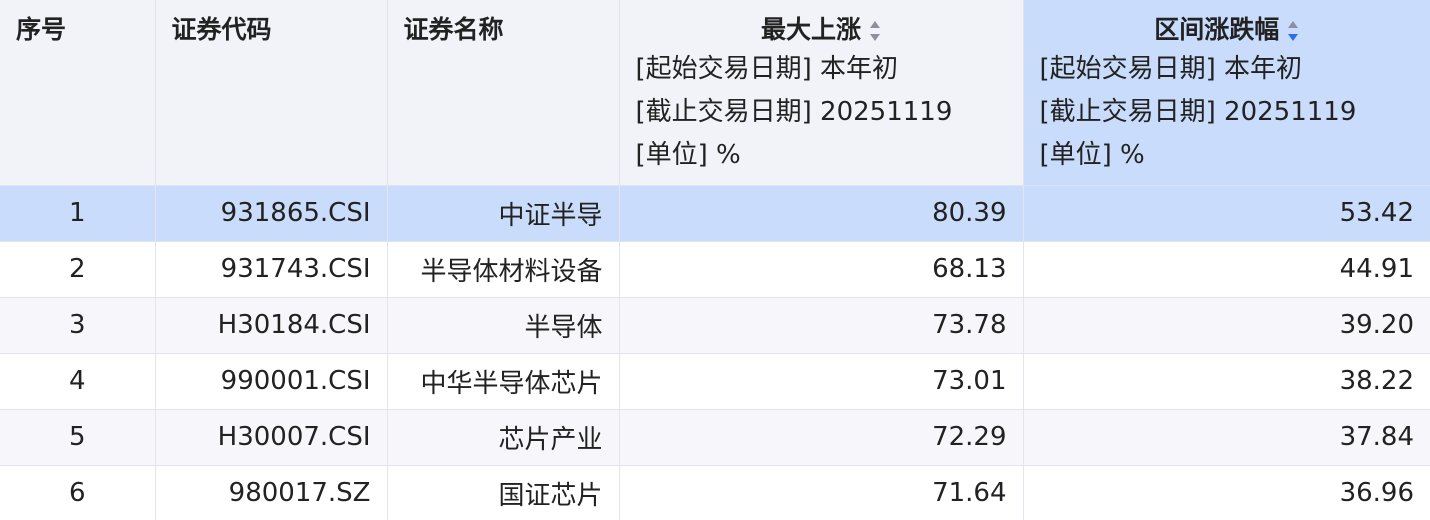 The image size is (1430, 520). Describe the element at coordinates (810, 29) in the screenshot. I see `column-title: 最大上涨` at that location.